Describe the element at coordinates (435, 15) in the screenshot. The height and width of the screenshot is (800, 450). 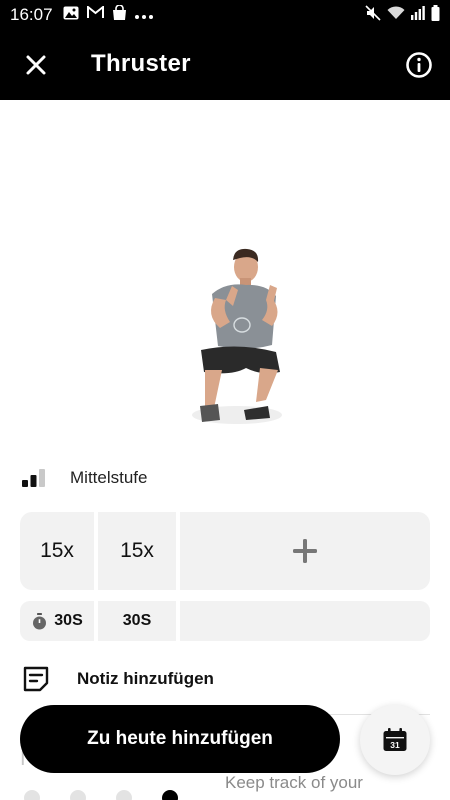
I see `battery-icon` at that location.